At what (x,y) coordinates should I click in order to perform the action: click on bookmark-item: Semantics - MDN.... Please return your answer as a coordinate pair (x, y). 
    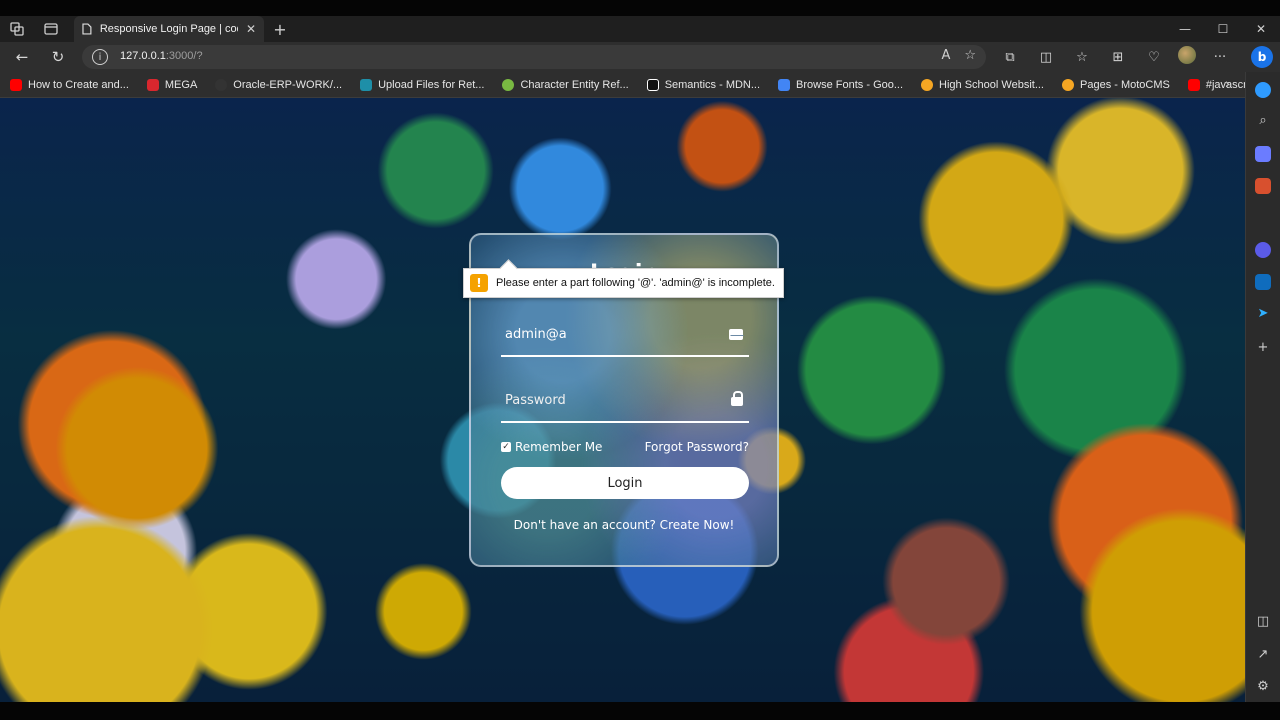
    Looking at the image, I should click on (703, 84).